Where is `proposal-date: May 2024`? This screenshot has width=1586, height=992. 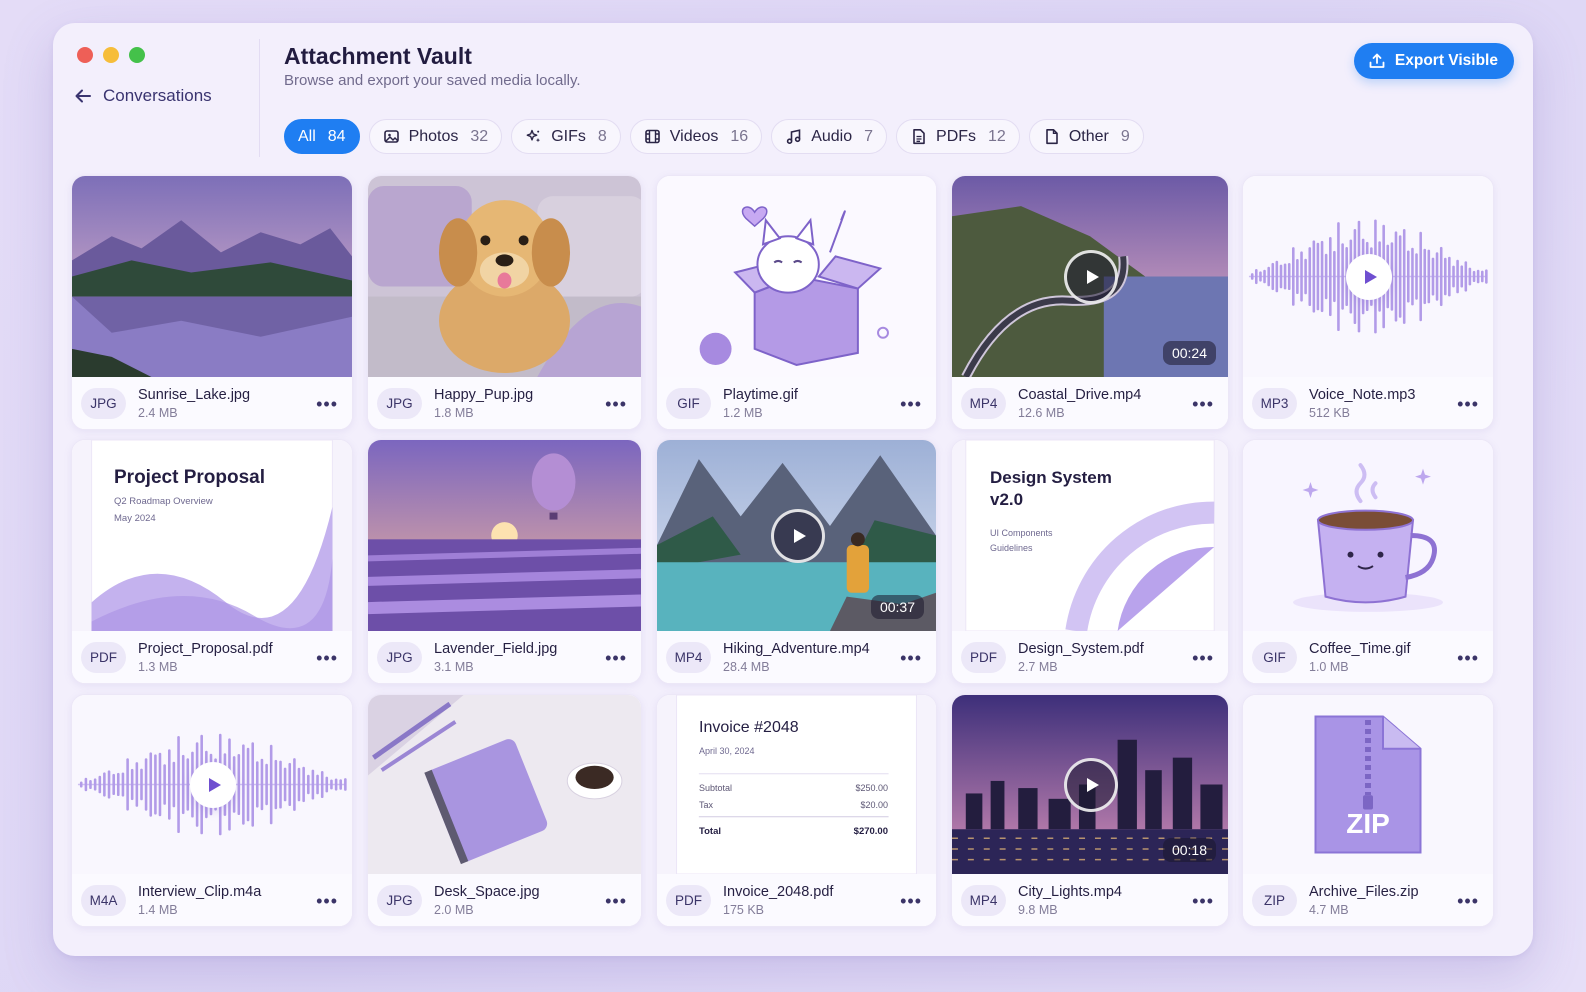
proposal-date: May 2024 is located at coordinates (135, 518).